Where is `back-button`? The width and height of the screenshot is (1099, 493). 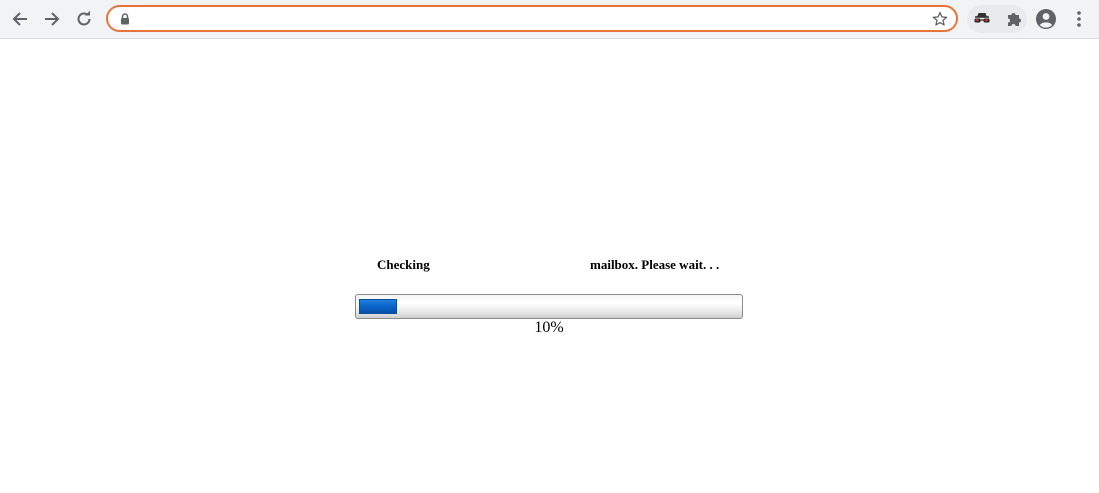 back-button is located at coordinates (20, 19).